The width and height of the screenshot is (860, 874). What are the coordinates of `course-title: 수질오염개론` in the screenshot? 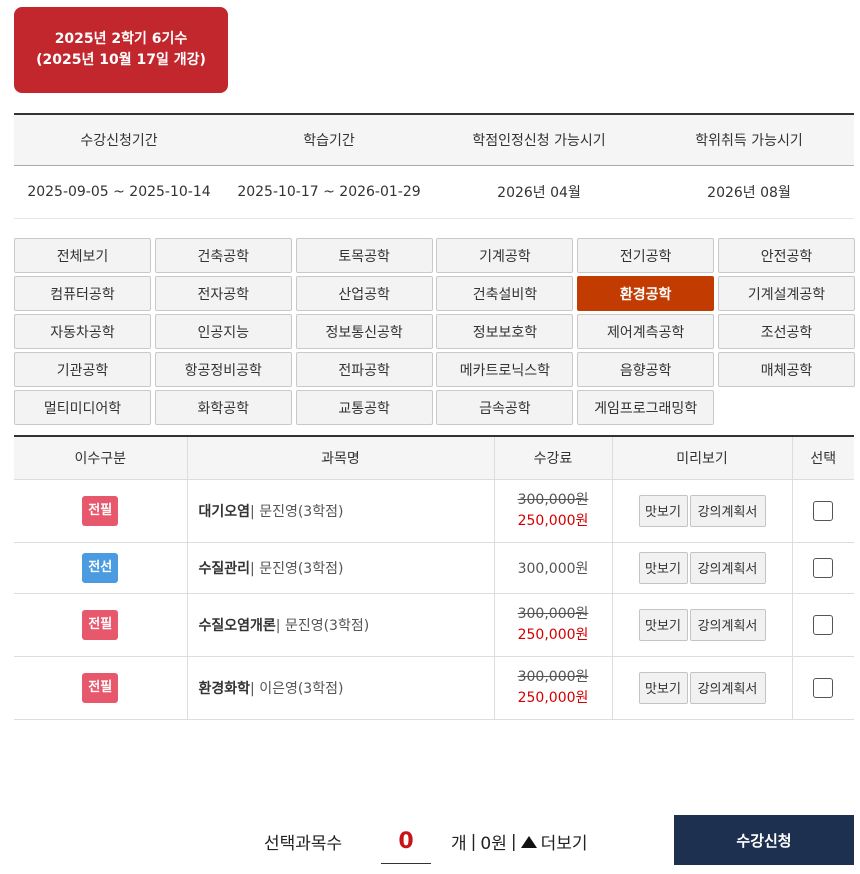 It's located at (237, 625).